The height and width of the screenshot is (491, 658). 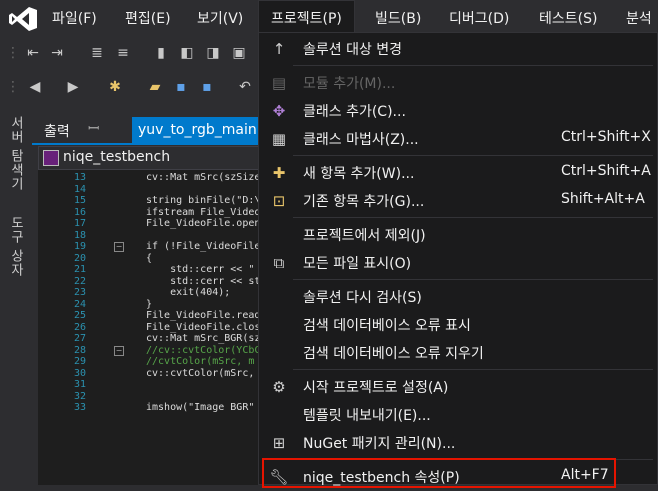 I want to click on toolbox-tab: 도구 상자, so click(x=15, y=246).